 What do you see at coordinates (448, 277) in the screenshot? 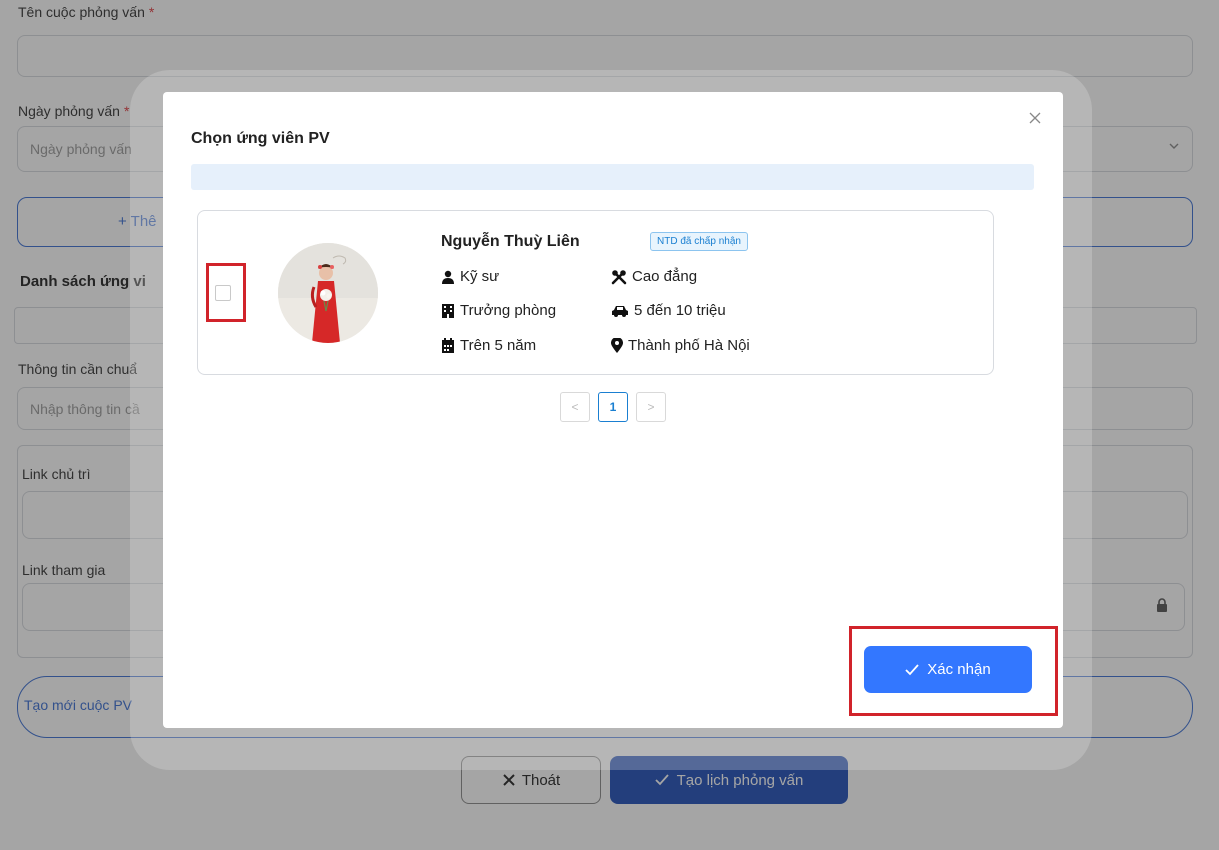
I see `user-icon` at bounding box center [448, 277].